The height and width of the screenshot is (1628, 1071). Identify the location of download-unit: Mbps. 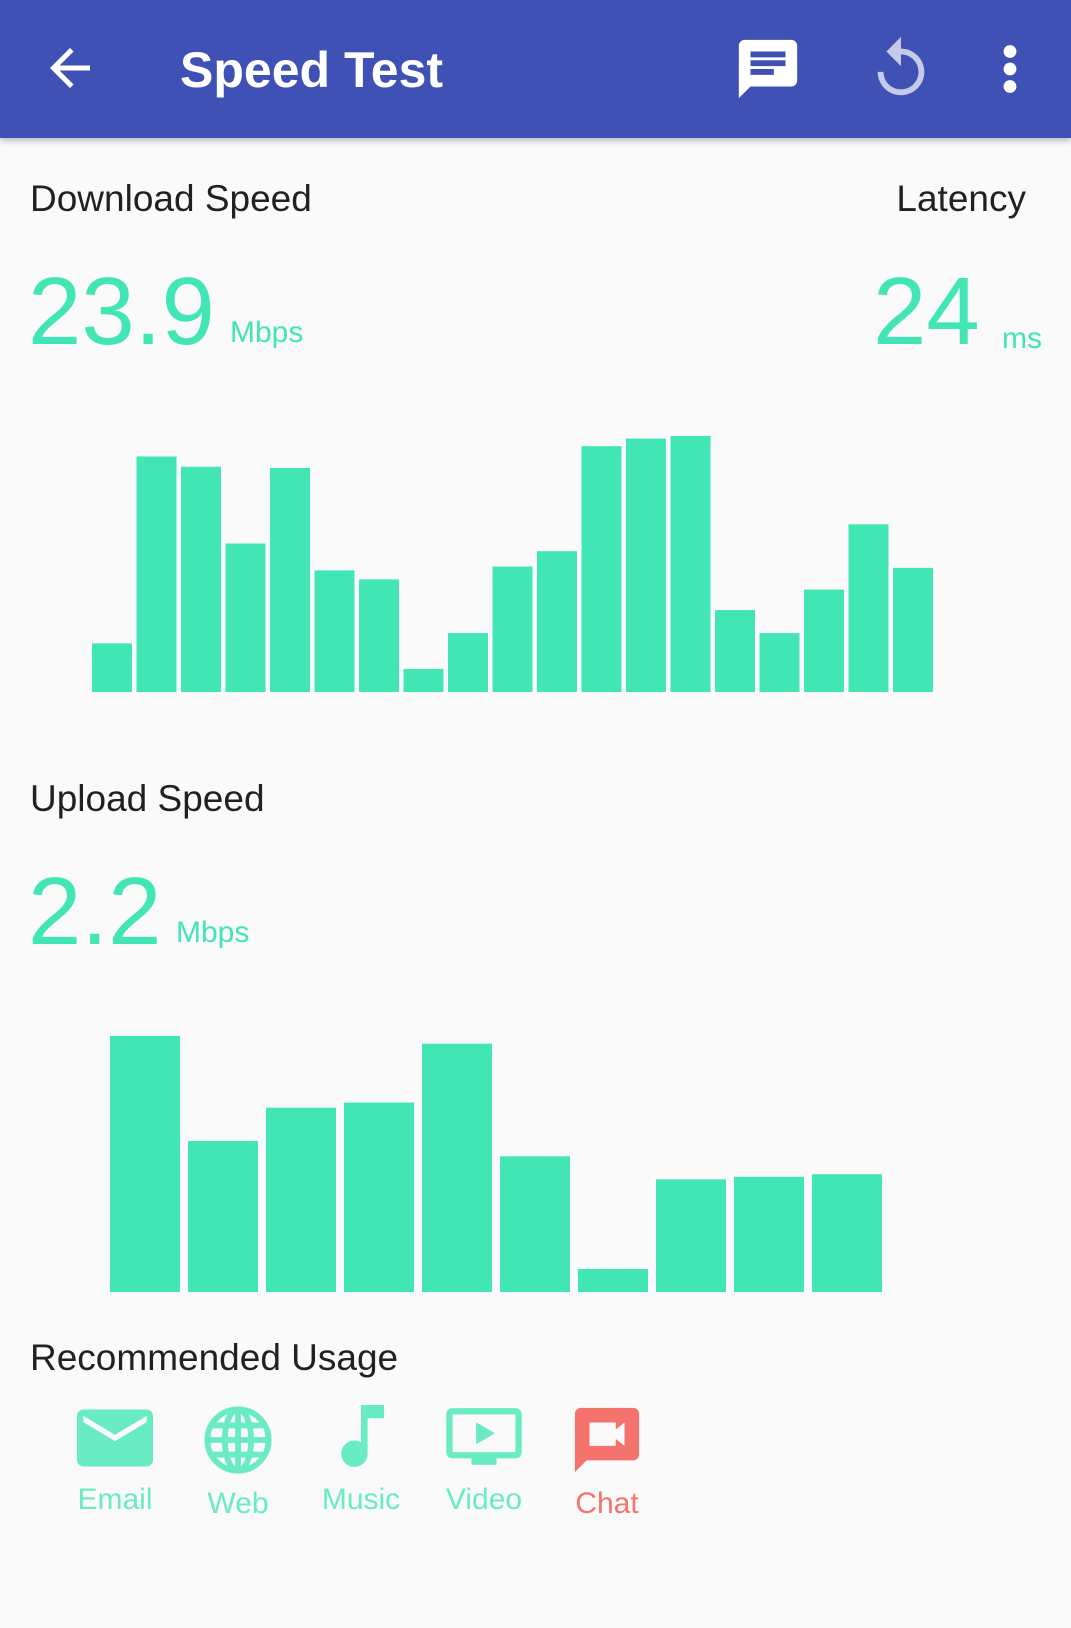
(267, 332).